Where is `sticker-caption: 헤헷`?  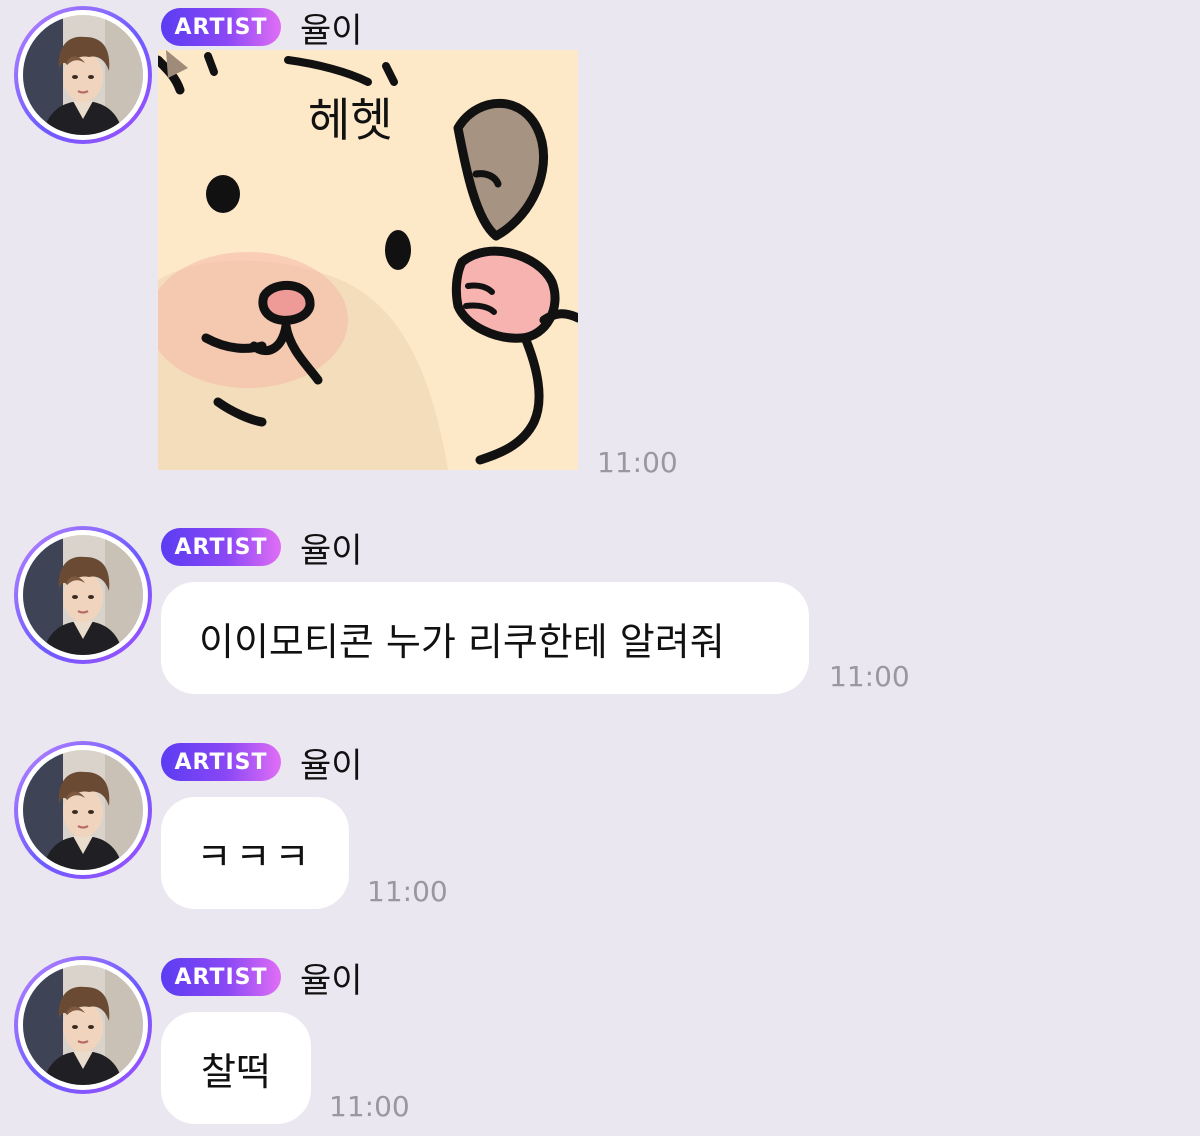
sticker-caption: 헤헷 is located at coordinates (350, 120).